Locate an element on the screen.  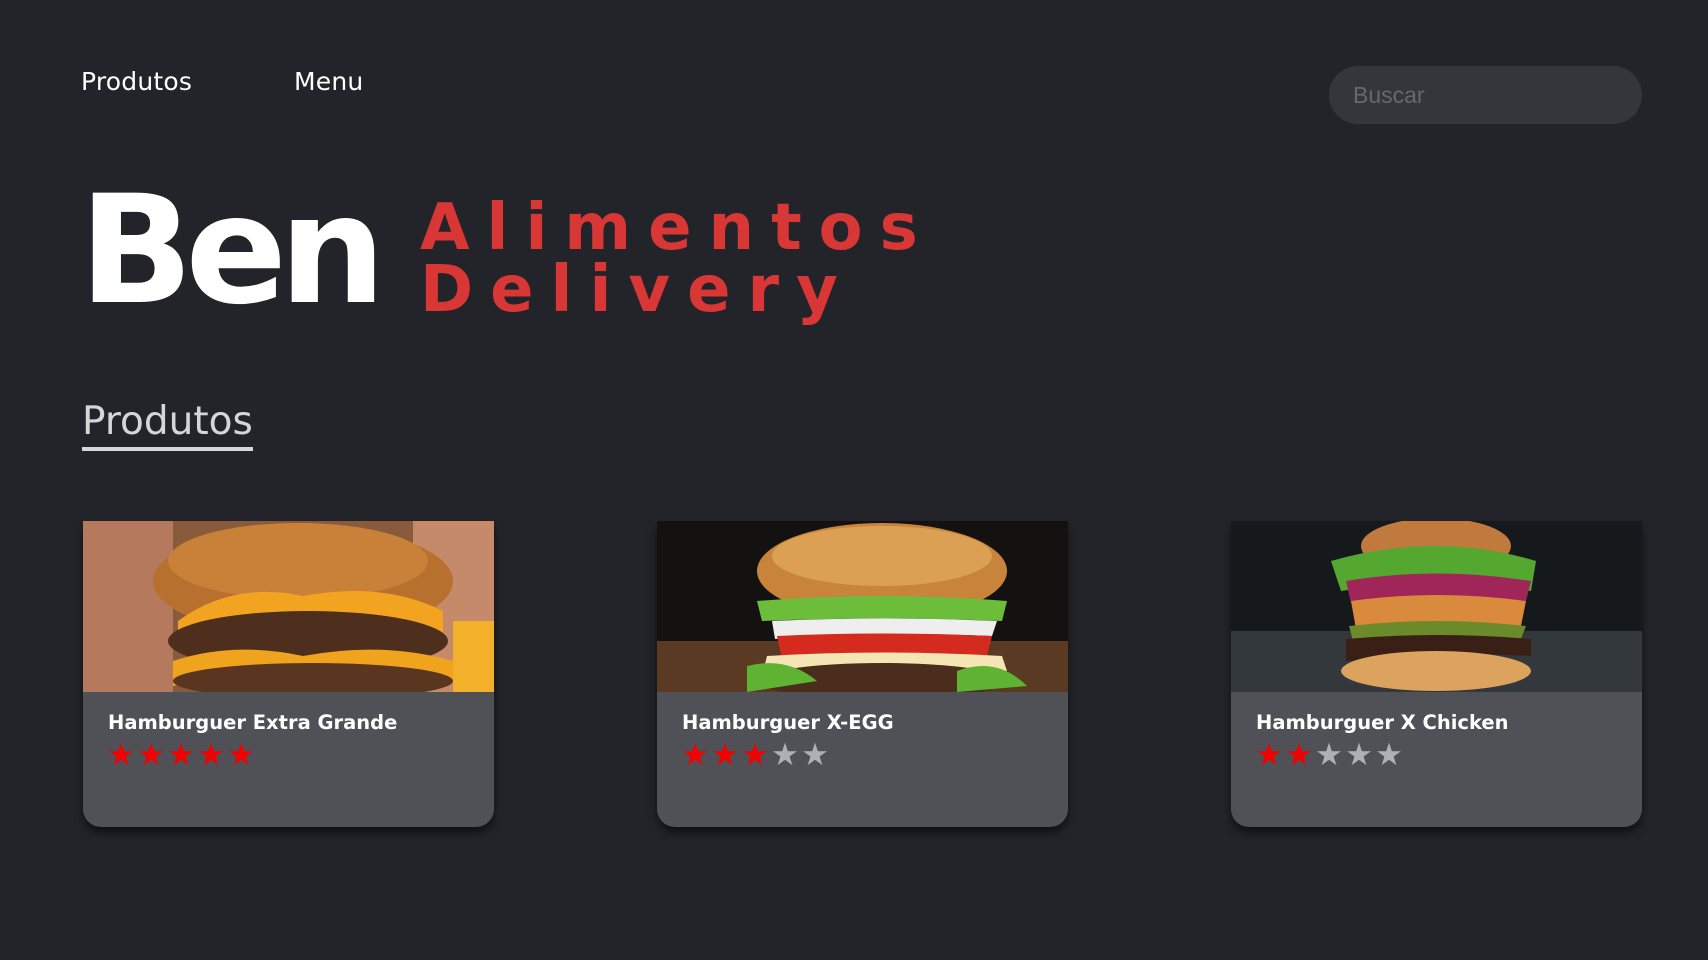
section-title-produtos: Produtos is located at coordinates (167, 426).